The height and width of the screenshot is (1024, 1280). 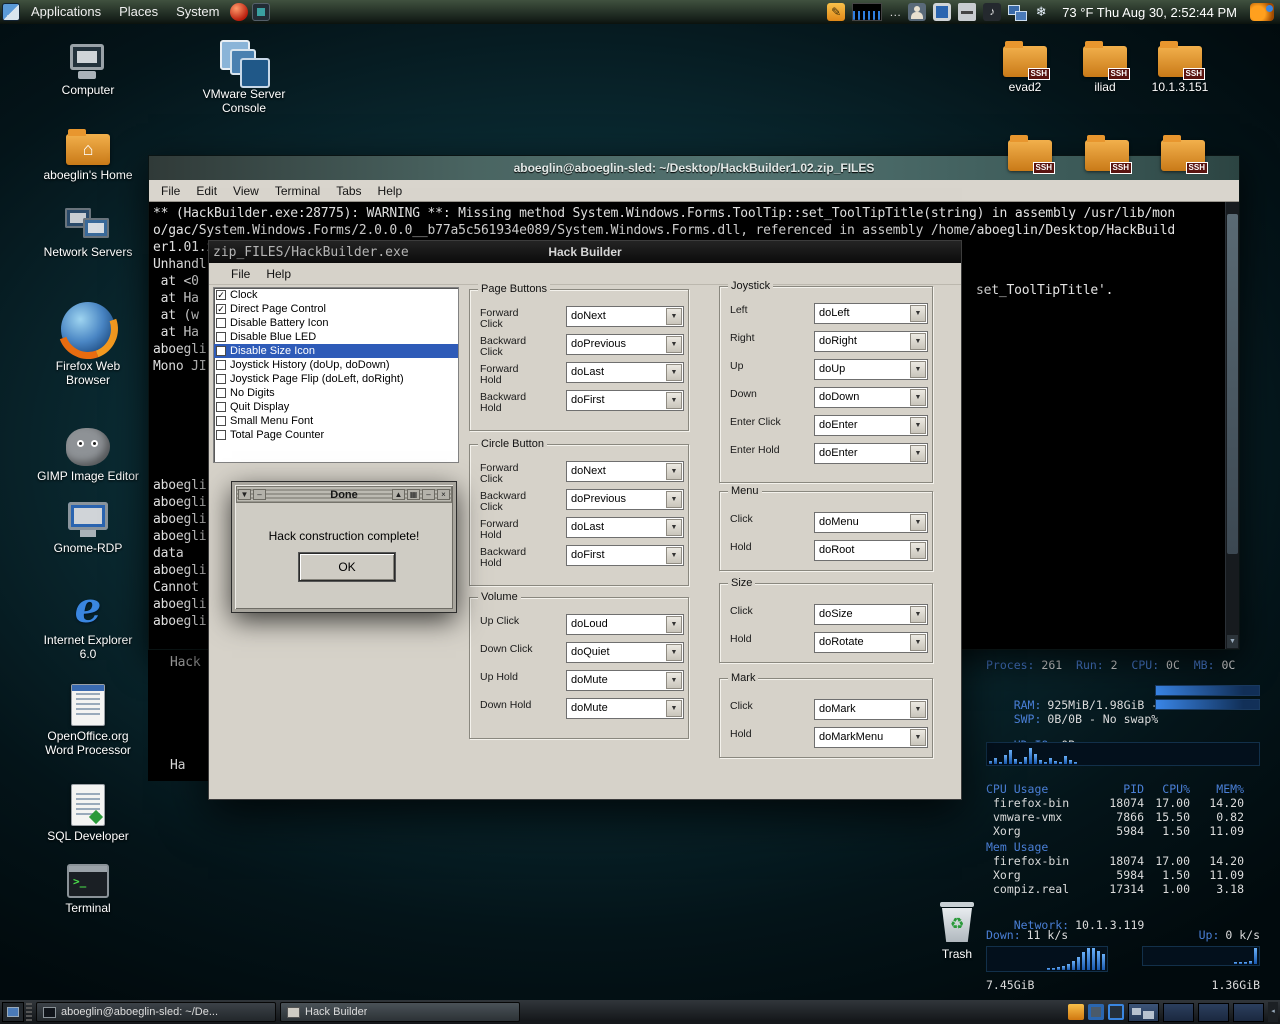 I want to click on tray-icon, so click(x=1116, y=1012).